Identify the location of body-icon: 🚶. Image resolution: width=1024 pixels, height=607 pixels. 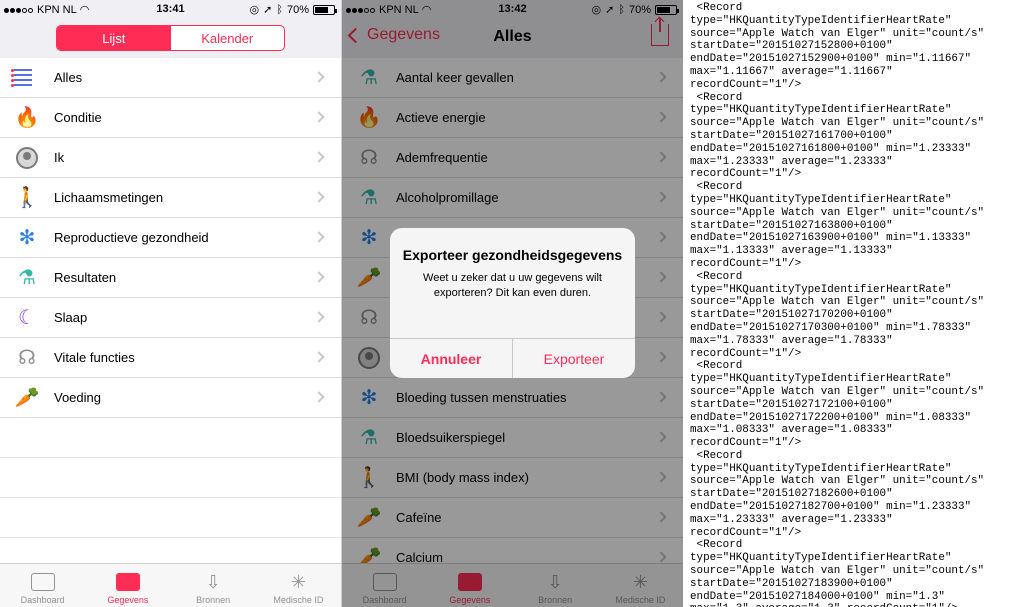
(27, 198).